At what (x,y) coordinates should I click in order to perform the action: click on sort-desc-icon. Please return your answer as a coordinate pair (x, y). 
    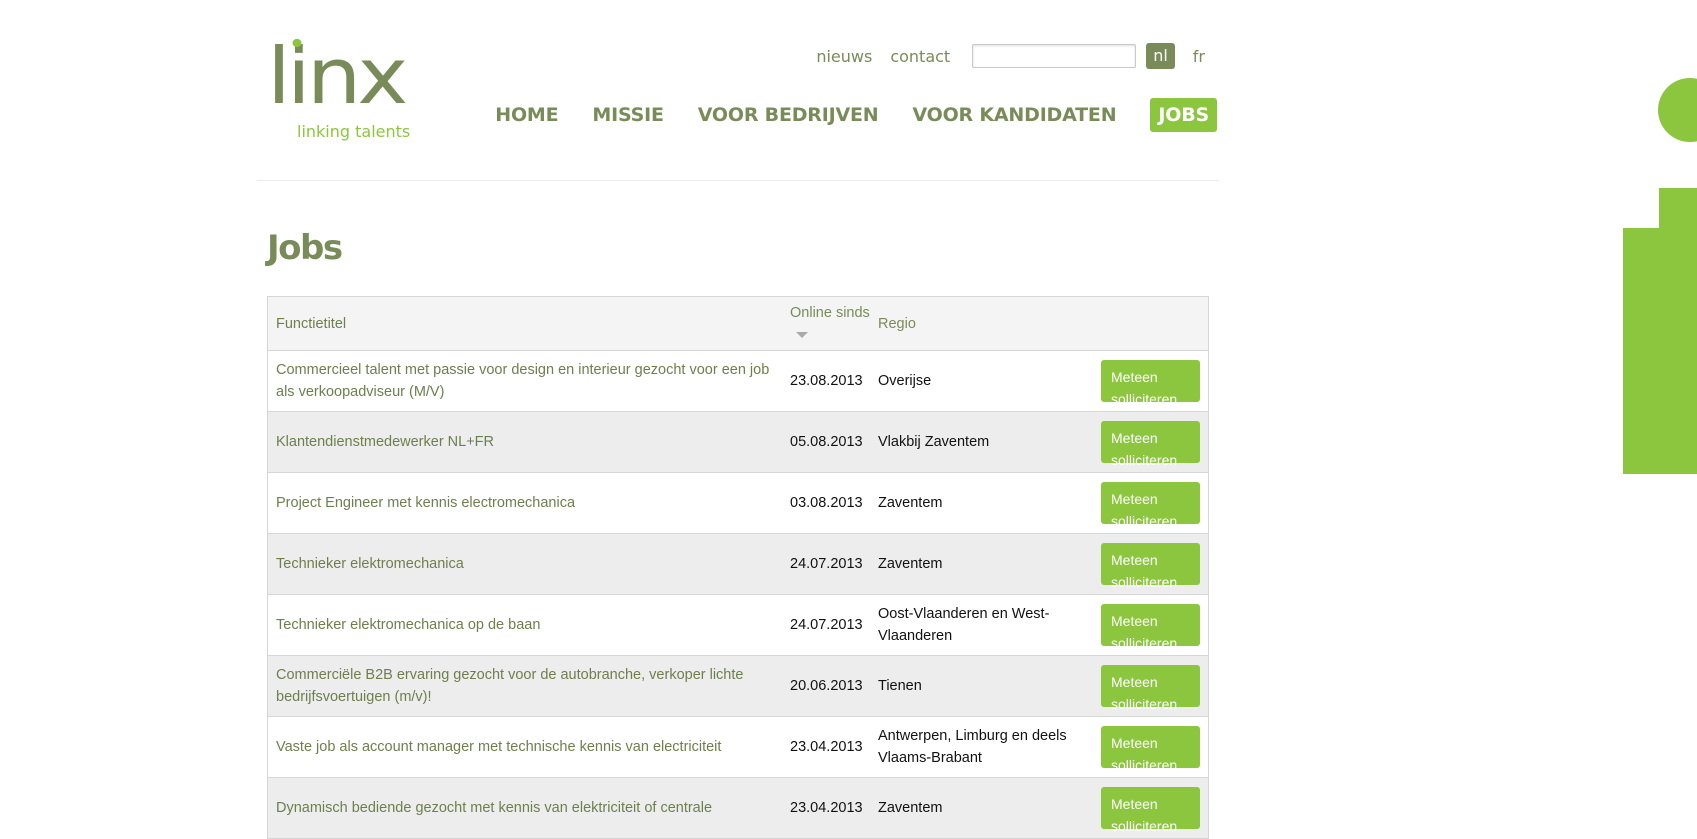
    Looking at the image, I should click on (802, 334).